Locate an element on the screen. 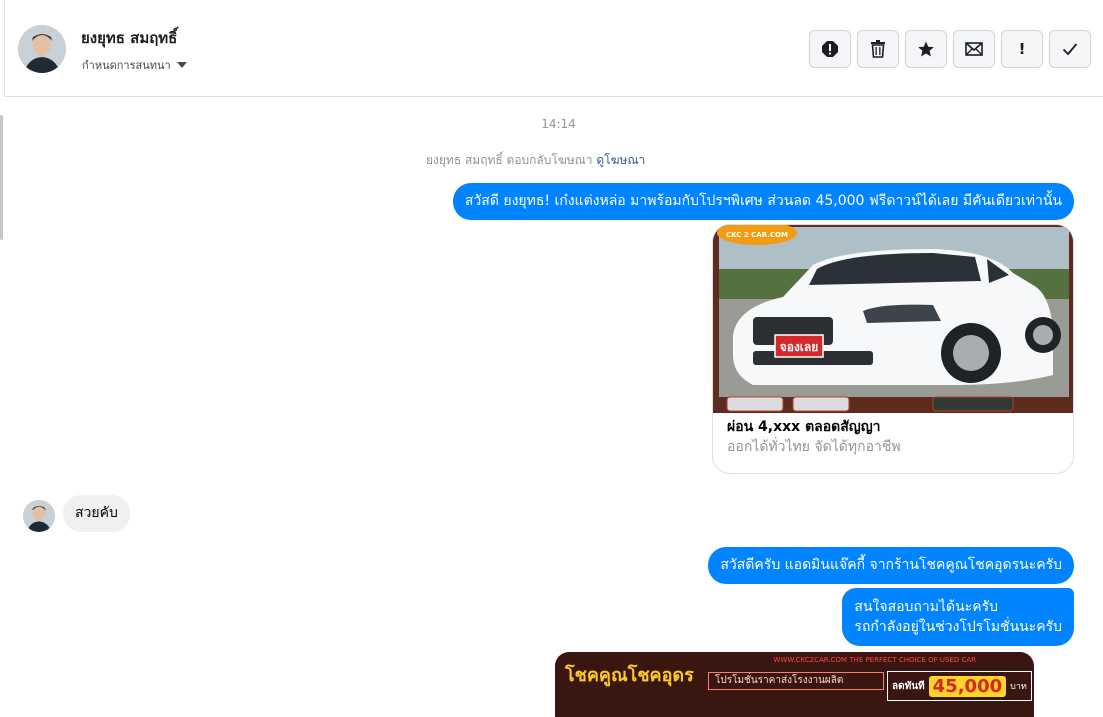  envelope-icon is located at coordinates (974, 49).